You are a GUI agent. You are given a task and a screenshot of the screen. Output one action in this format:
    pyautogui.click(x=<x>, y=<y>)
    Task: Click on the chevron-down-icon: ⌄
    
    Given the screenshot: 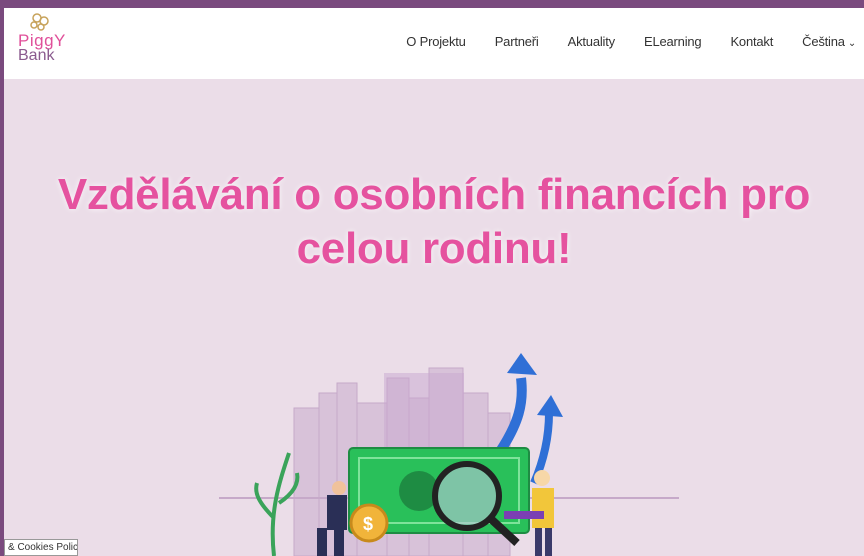 What is the action you would take?
    pyautogui.click(x=851, y=43)
    